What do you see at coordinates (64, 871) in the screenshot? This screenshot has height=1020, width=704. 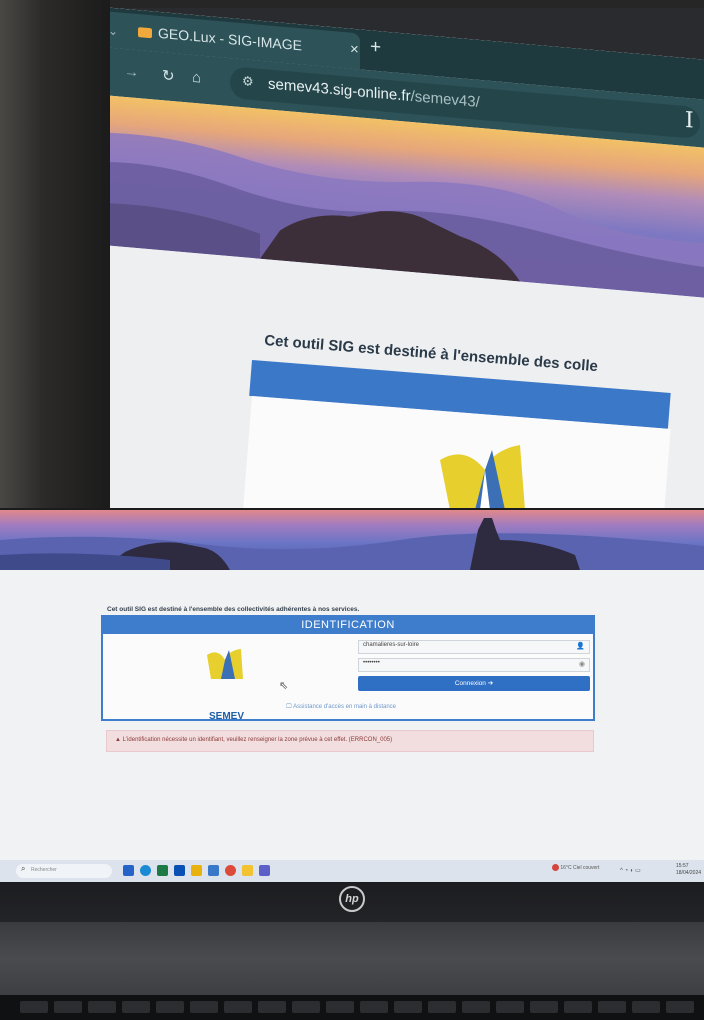 I see `taskbar-search: ⌕ Rechercher` at bounding box center [64, 871].